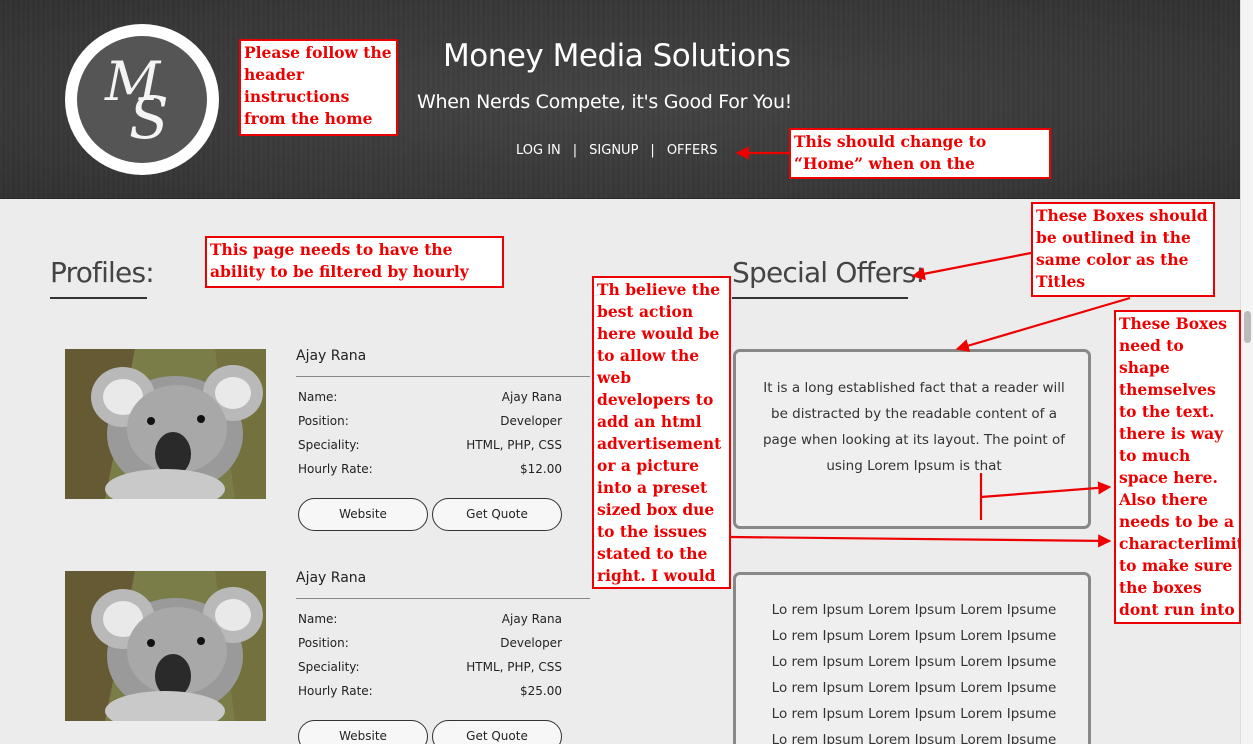  I want to click on profiles-title: Profiles:, so click(102, 272).